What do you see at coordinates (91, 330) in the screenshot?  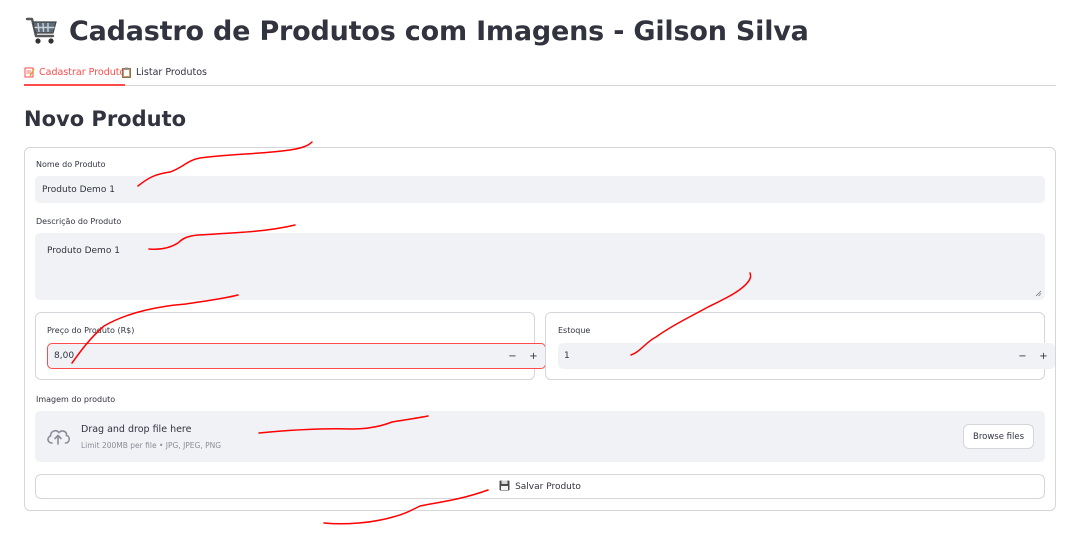 I see `price-label: Preço do Produto (R$)` at bounding box center [91, 330].